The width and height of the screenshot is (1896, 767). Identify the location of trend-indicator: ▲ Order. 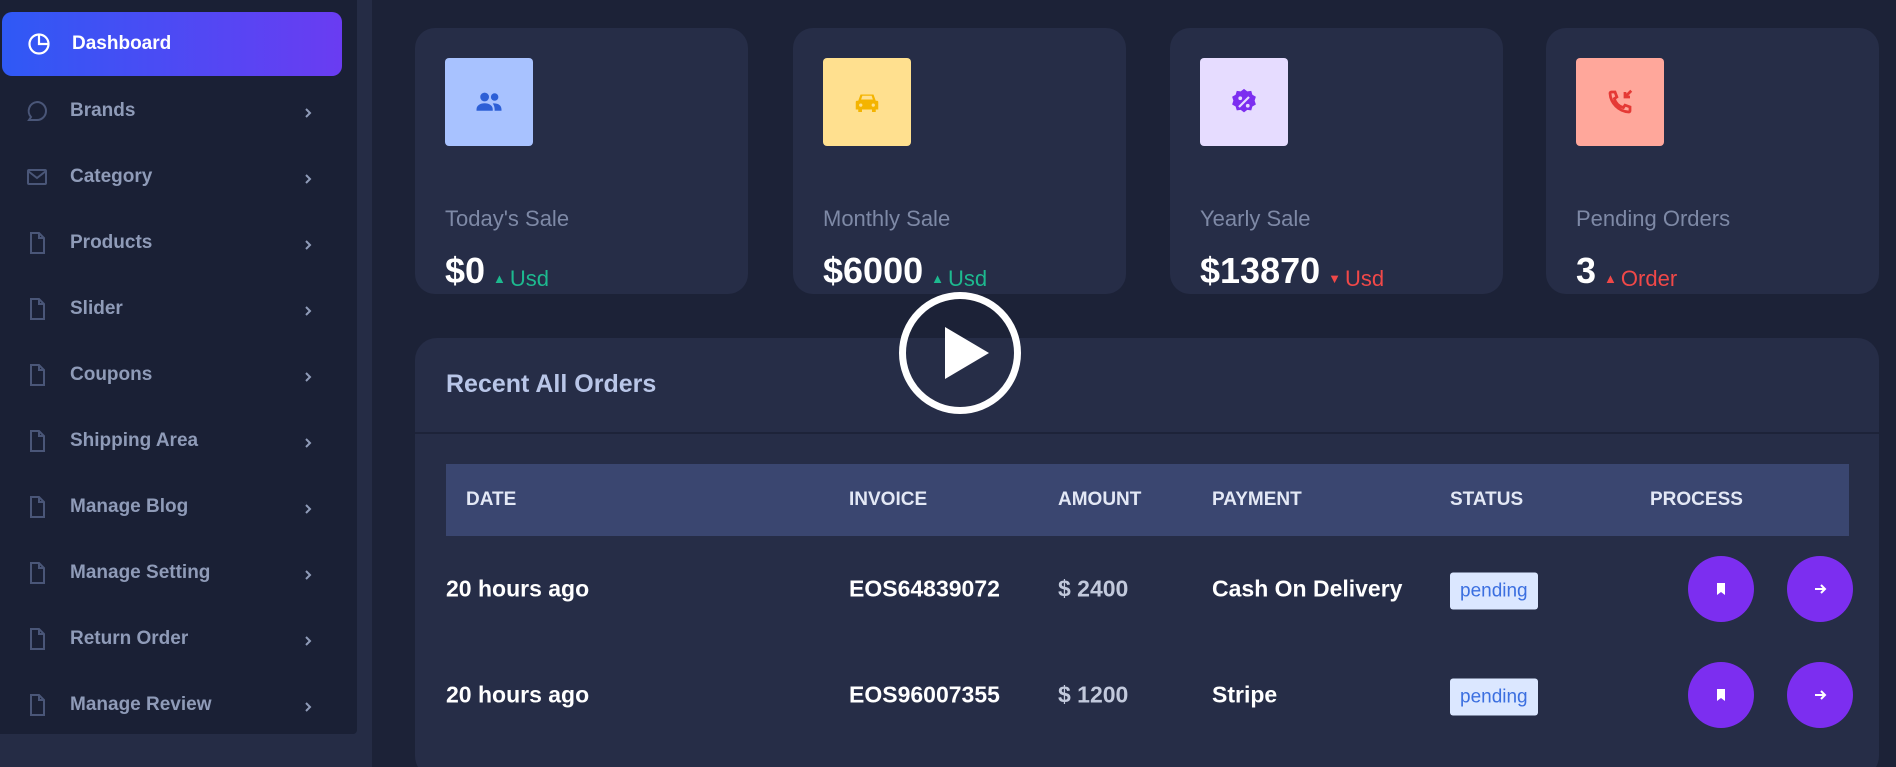
(1640, 279).